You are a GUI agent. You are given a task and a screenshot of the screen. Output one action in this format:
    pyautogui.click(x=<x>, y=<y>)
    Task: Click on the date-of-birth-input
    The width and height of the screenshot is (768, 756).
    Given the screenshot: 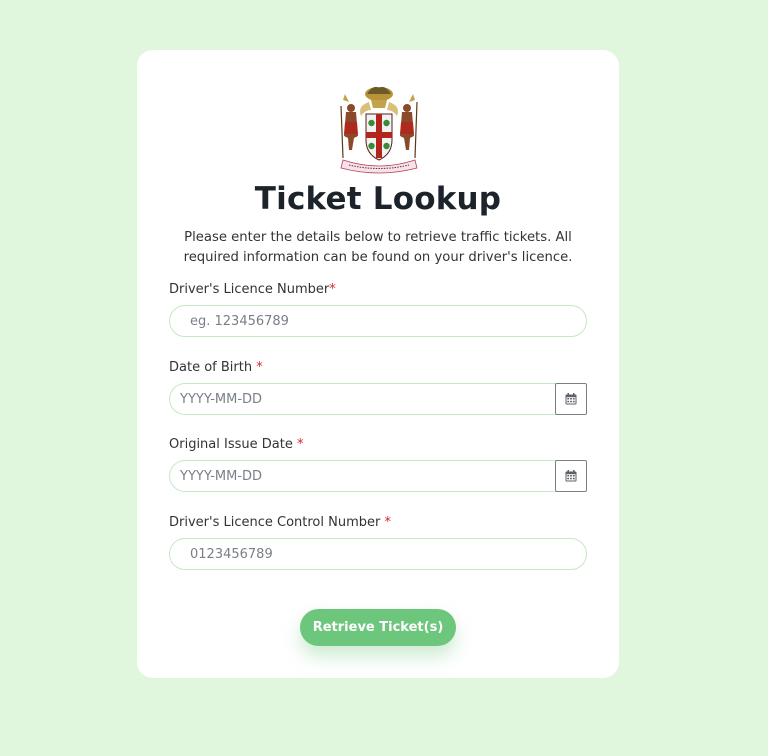 What is the action you would take?
    pyautogui.click(x=362, y=399)
    